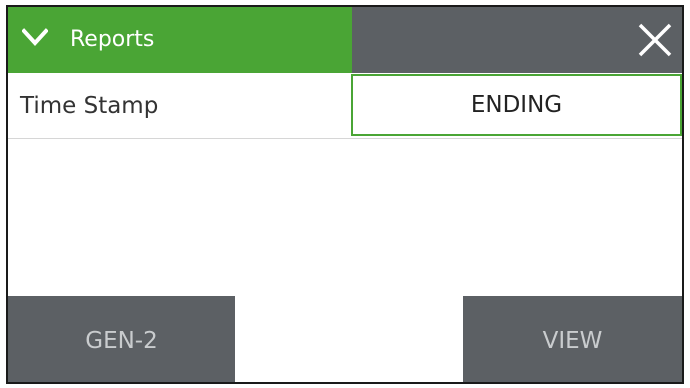 The width and height of the screenshot is (690, 388). I want to click on close-icon, so click(655, 43).